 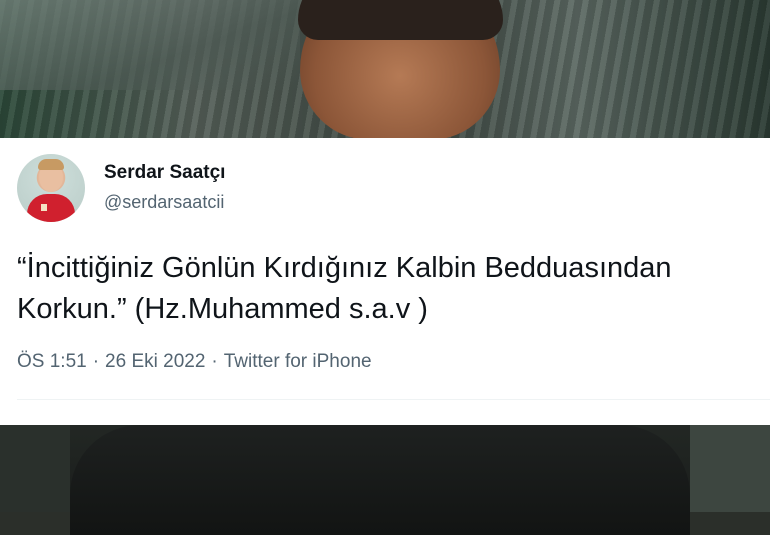 I want to click on tweet-date: 26 Eki 2022, so click(x=155, y=361).